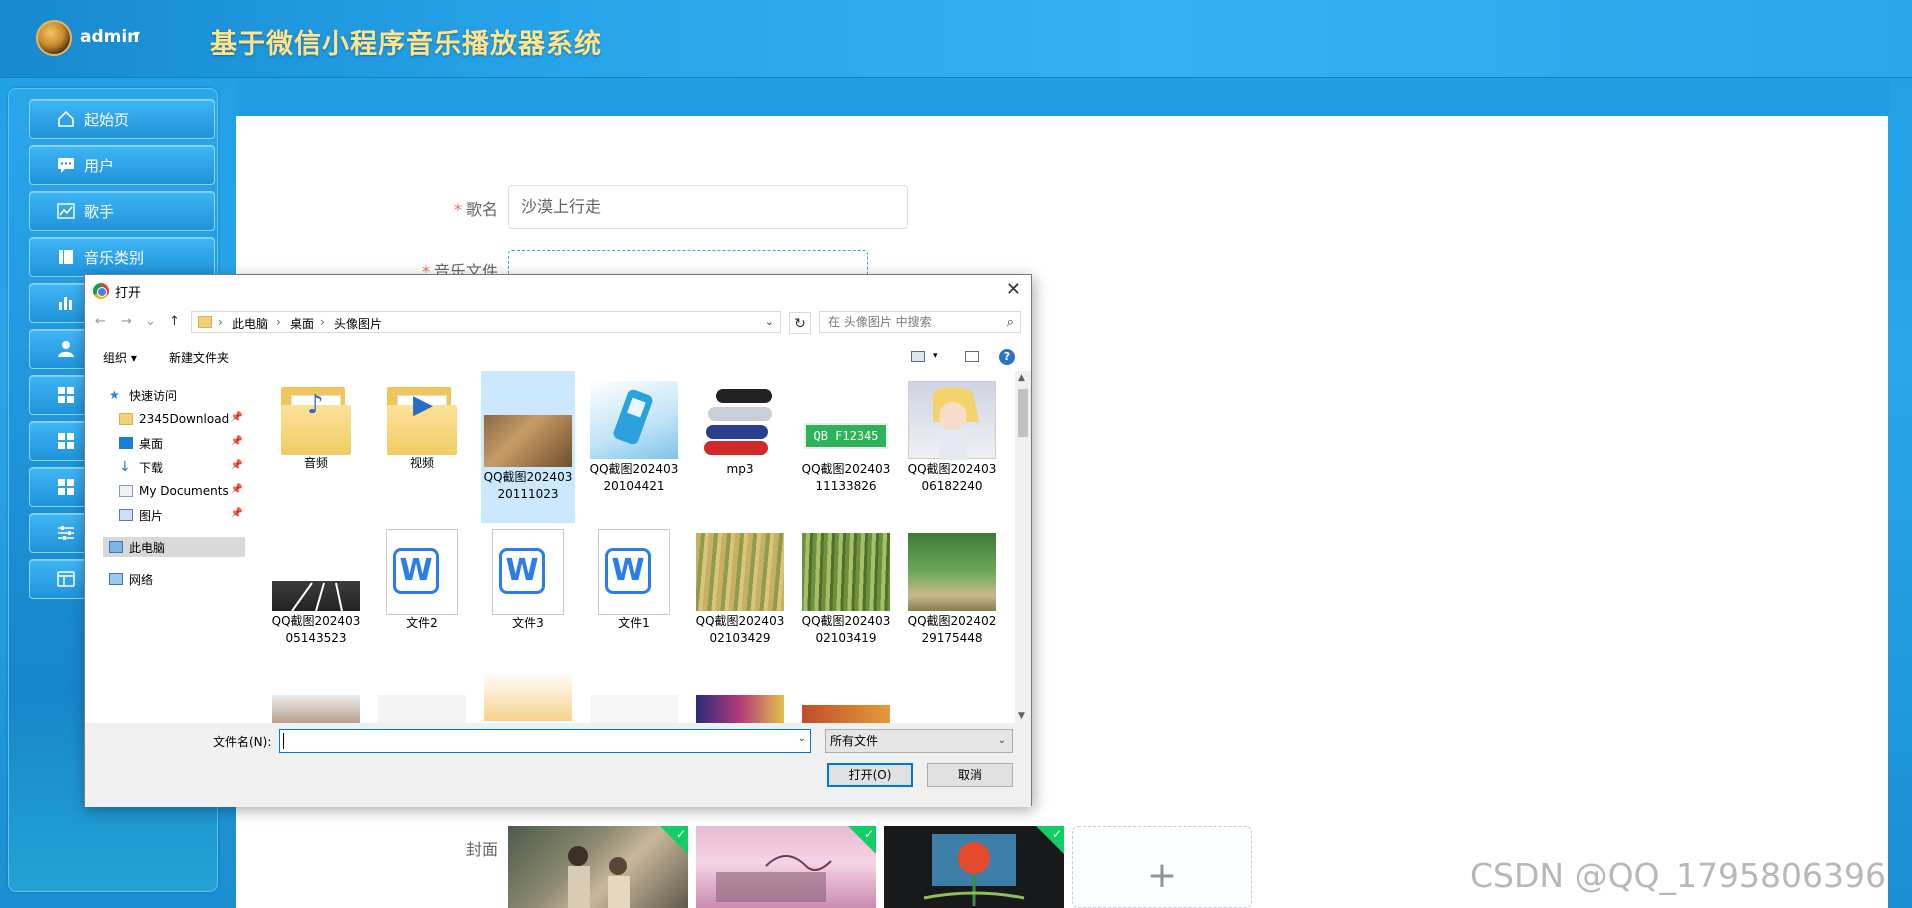 This screenshot has width=1912, height=908. Describe the element at coordinates (952, 436) in the screenshot. I see `file-item-image: QQ截图20240306182240` at that location.